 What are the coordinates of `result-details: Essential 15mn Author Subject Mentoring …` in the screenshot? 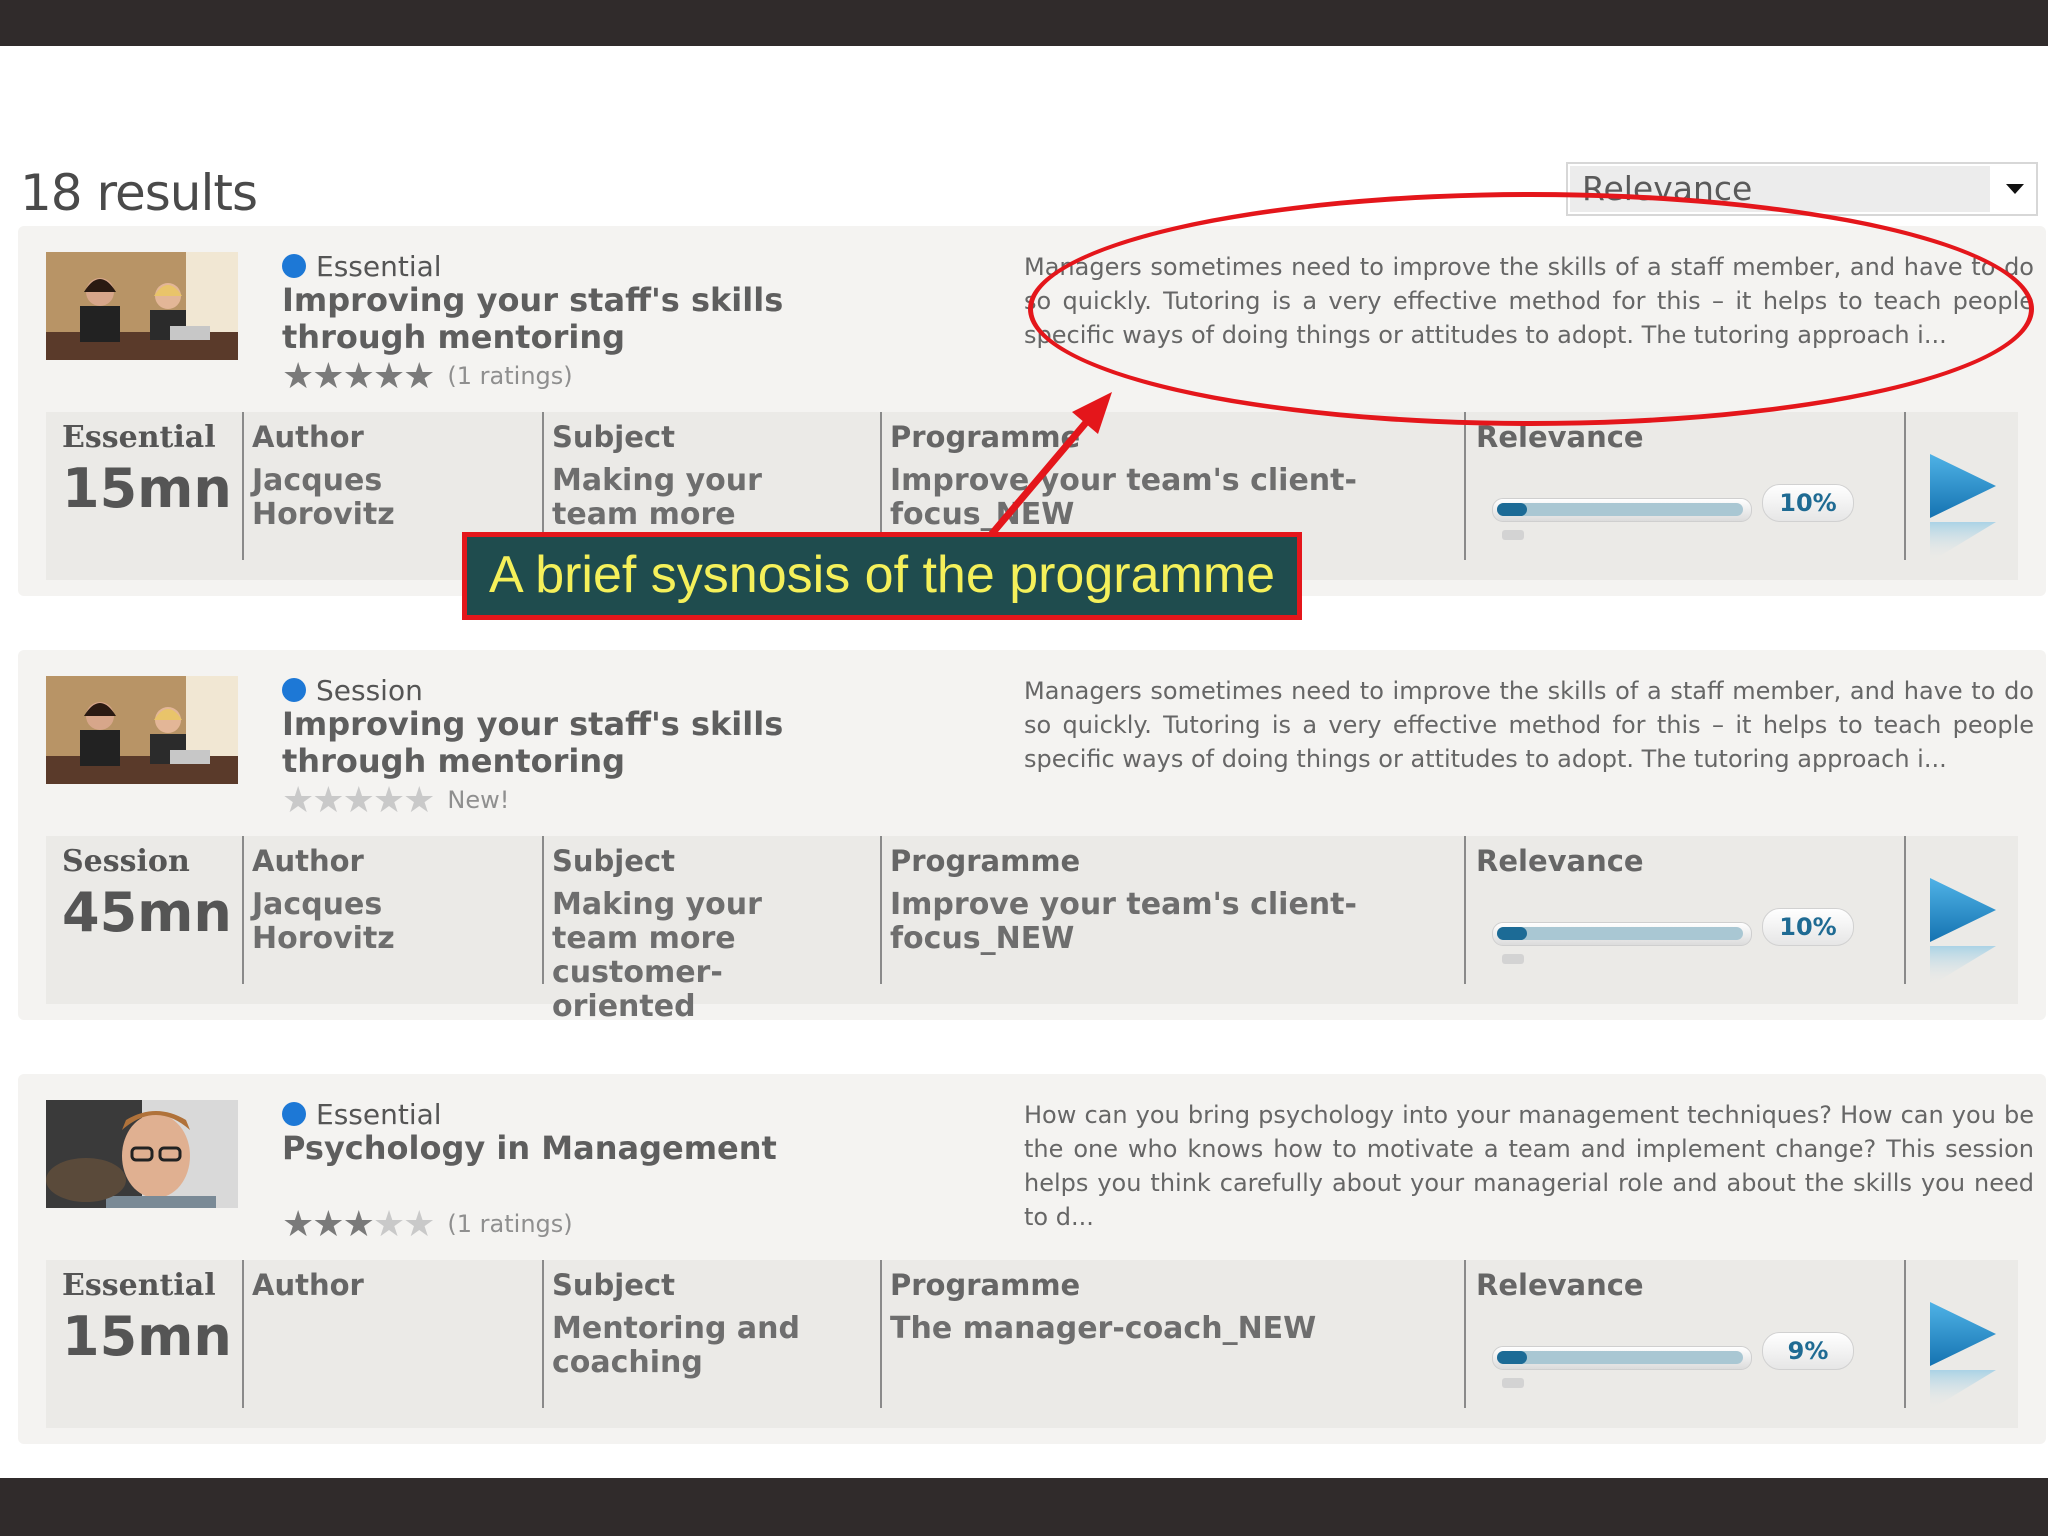 It's located at (1032, 1344).